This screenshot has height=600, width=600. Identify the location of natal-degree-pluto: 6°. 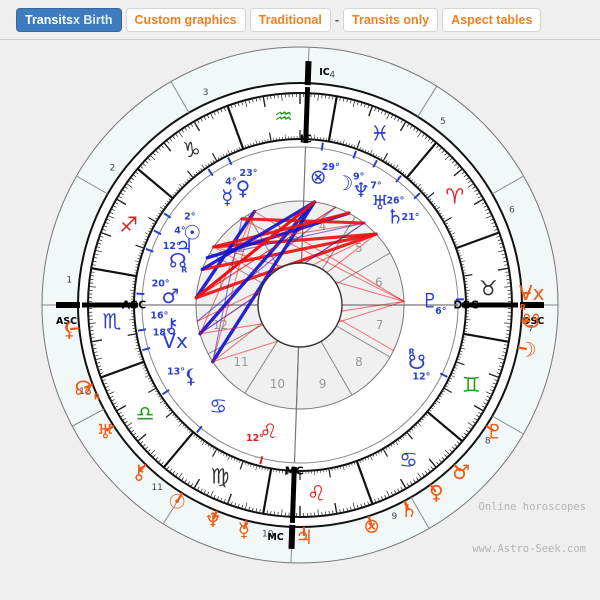
(440, 311).